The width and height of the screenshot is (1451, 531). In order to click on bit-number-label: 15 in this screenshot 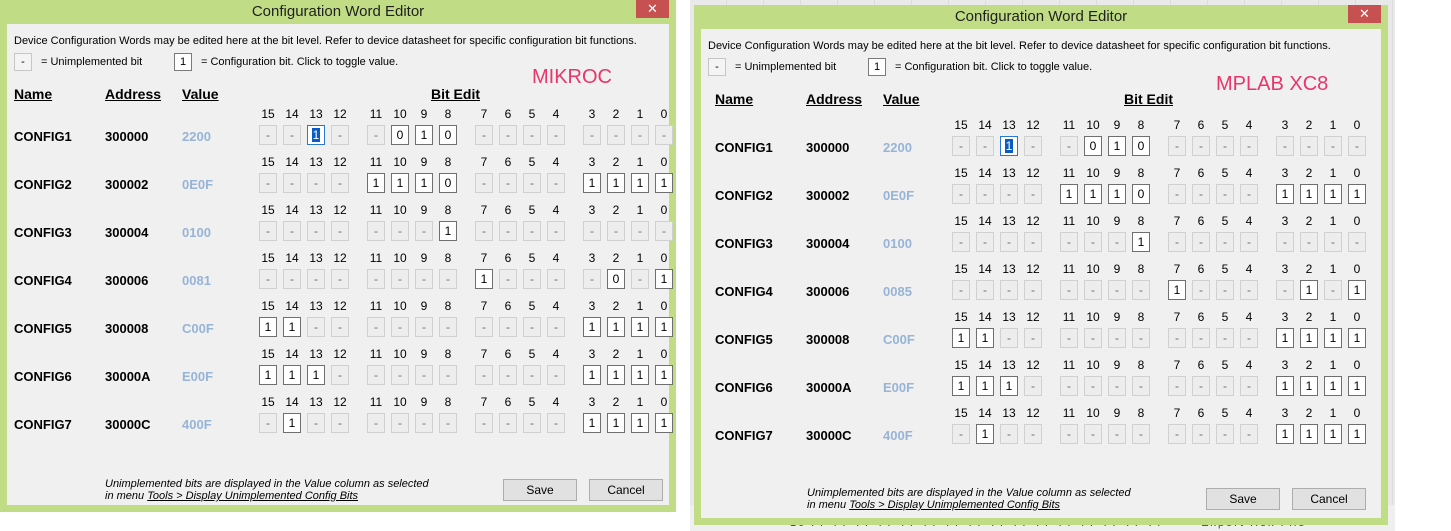, I will do `click(268, 306)`.